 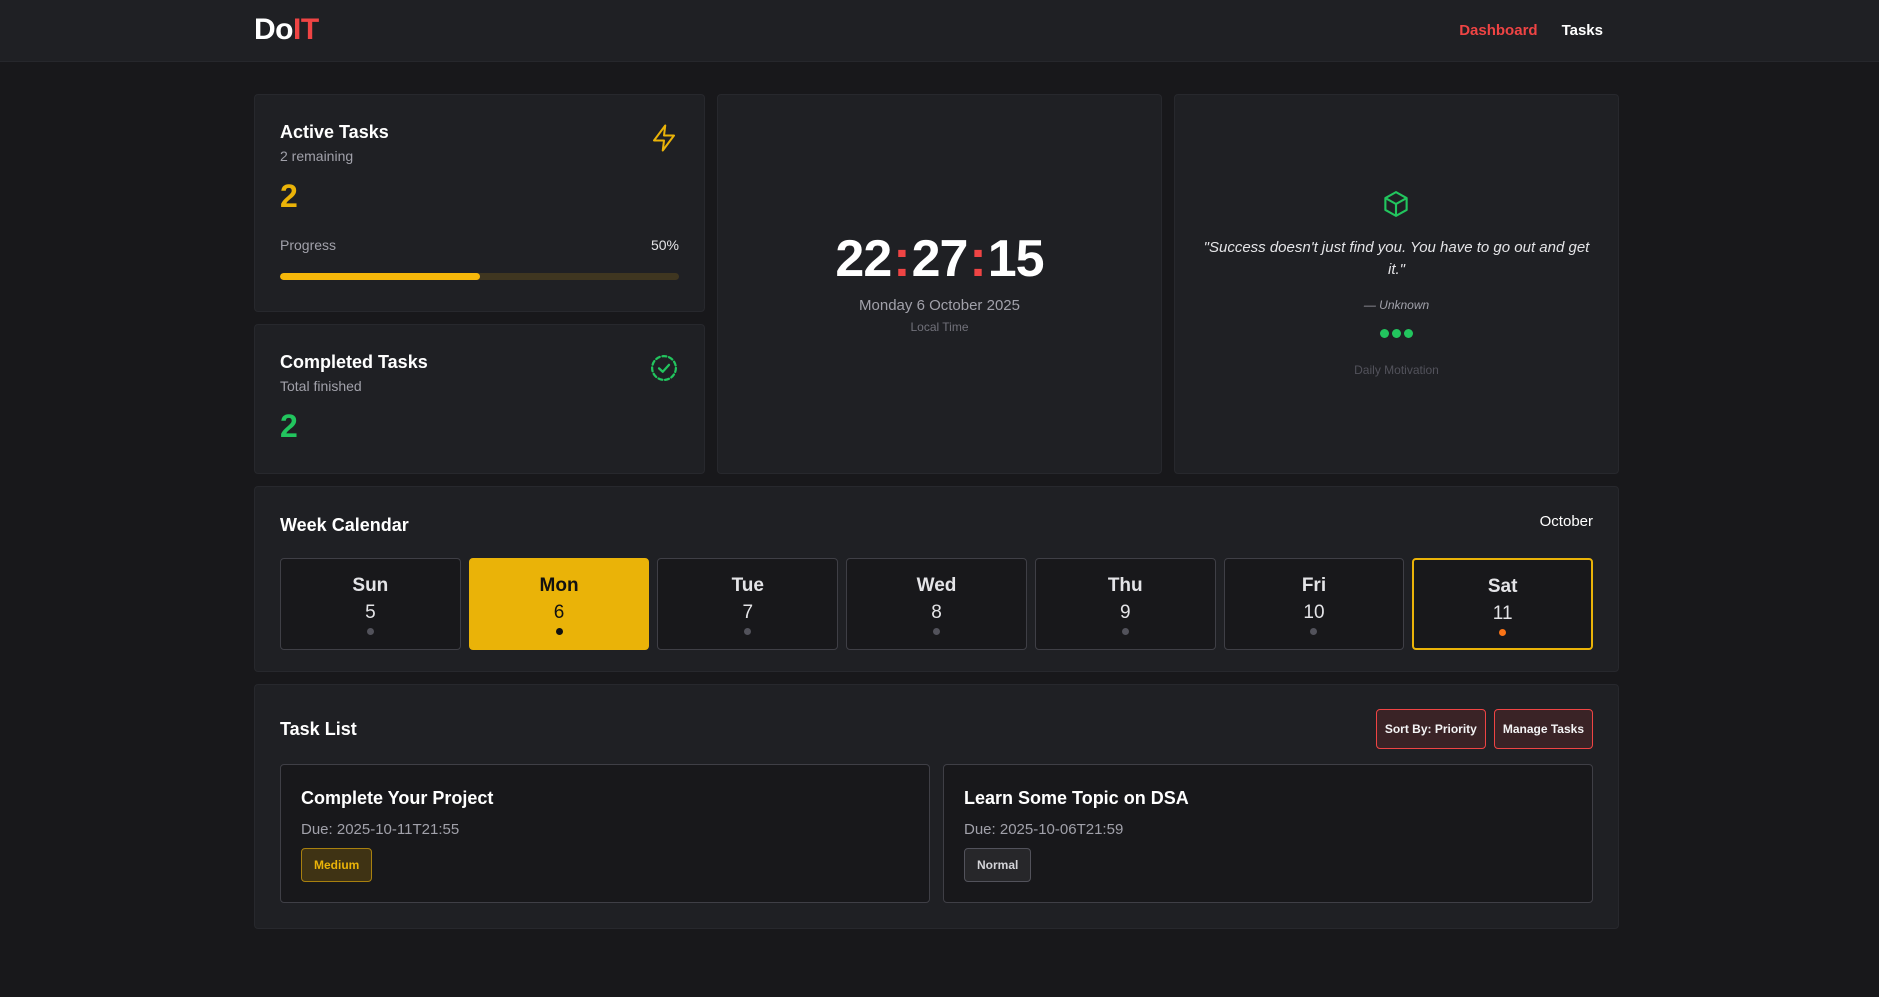 What do you see at coordinates (1502, 586) in the screenshot?
I see `day-name: Sat` at bounding box center [1502, 586].